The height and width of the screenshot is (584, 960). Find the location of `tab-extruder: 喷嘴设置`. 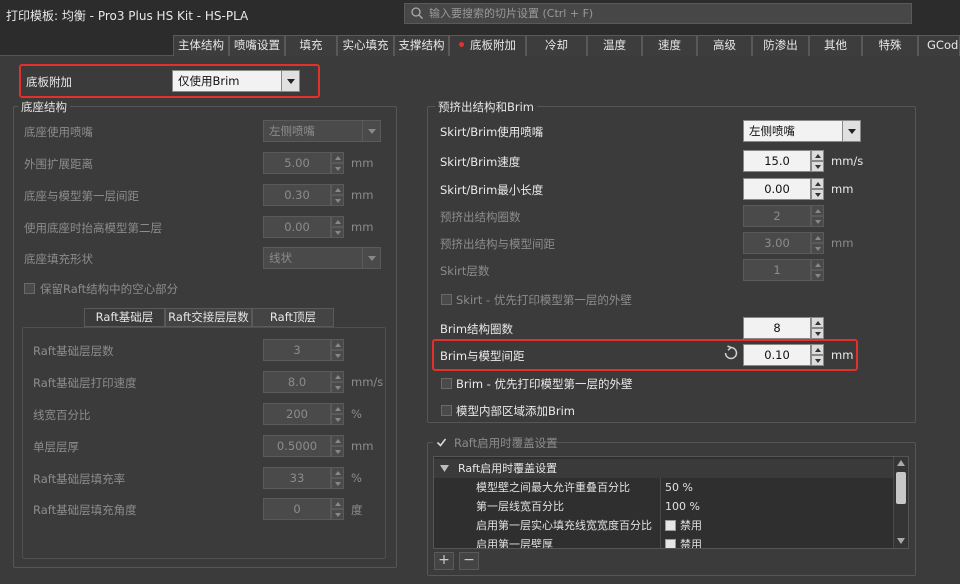

tab-extruder: 喷嘴设置 is located at coordinates (257, 45).